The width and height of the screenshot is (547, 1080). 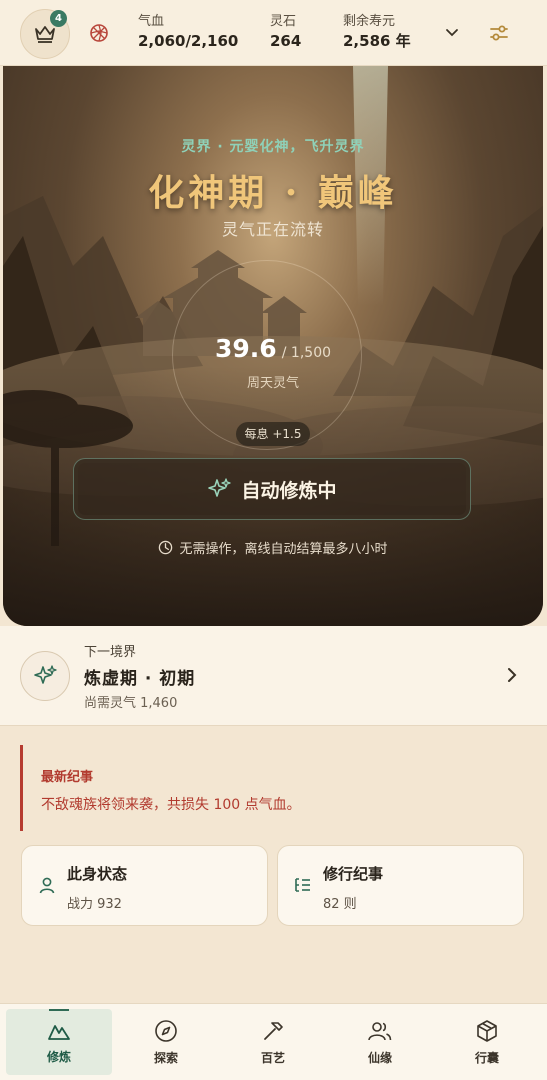 What do you see at coordinates (165, 1057) in the screenshot?
I see `nav-label: 探索` at bounding box center [165, 1057].